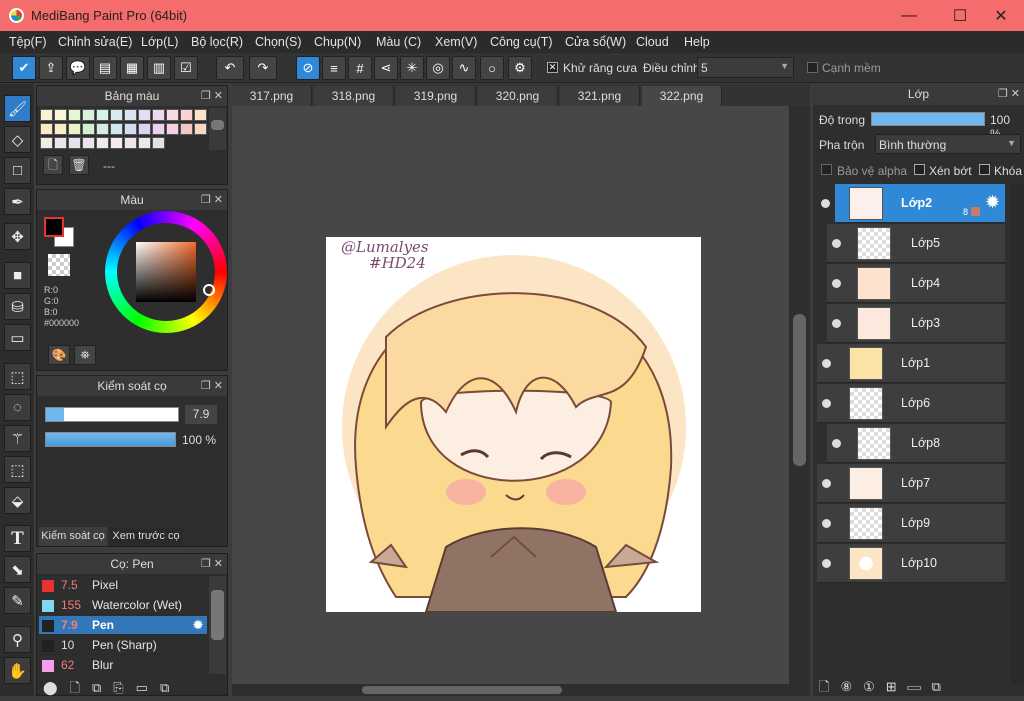  Describe the element at coordinates (600, 96) in the screenshot. I see `tab-321: 321.png` at that location.